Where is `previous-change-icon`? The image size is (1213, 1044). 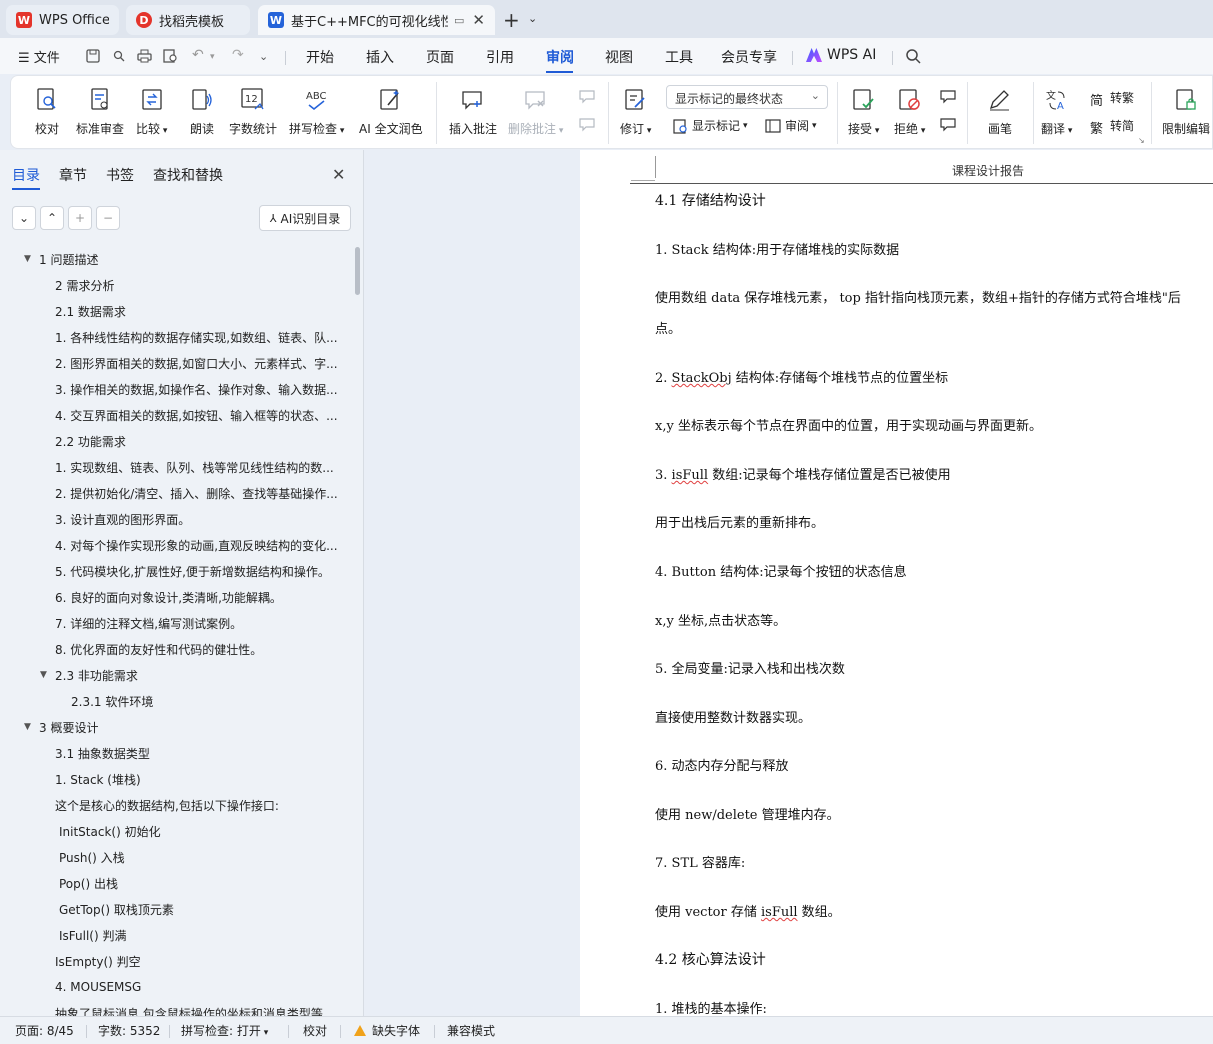 previous-change-icon is located at coordinates (948, 96).